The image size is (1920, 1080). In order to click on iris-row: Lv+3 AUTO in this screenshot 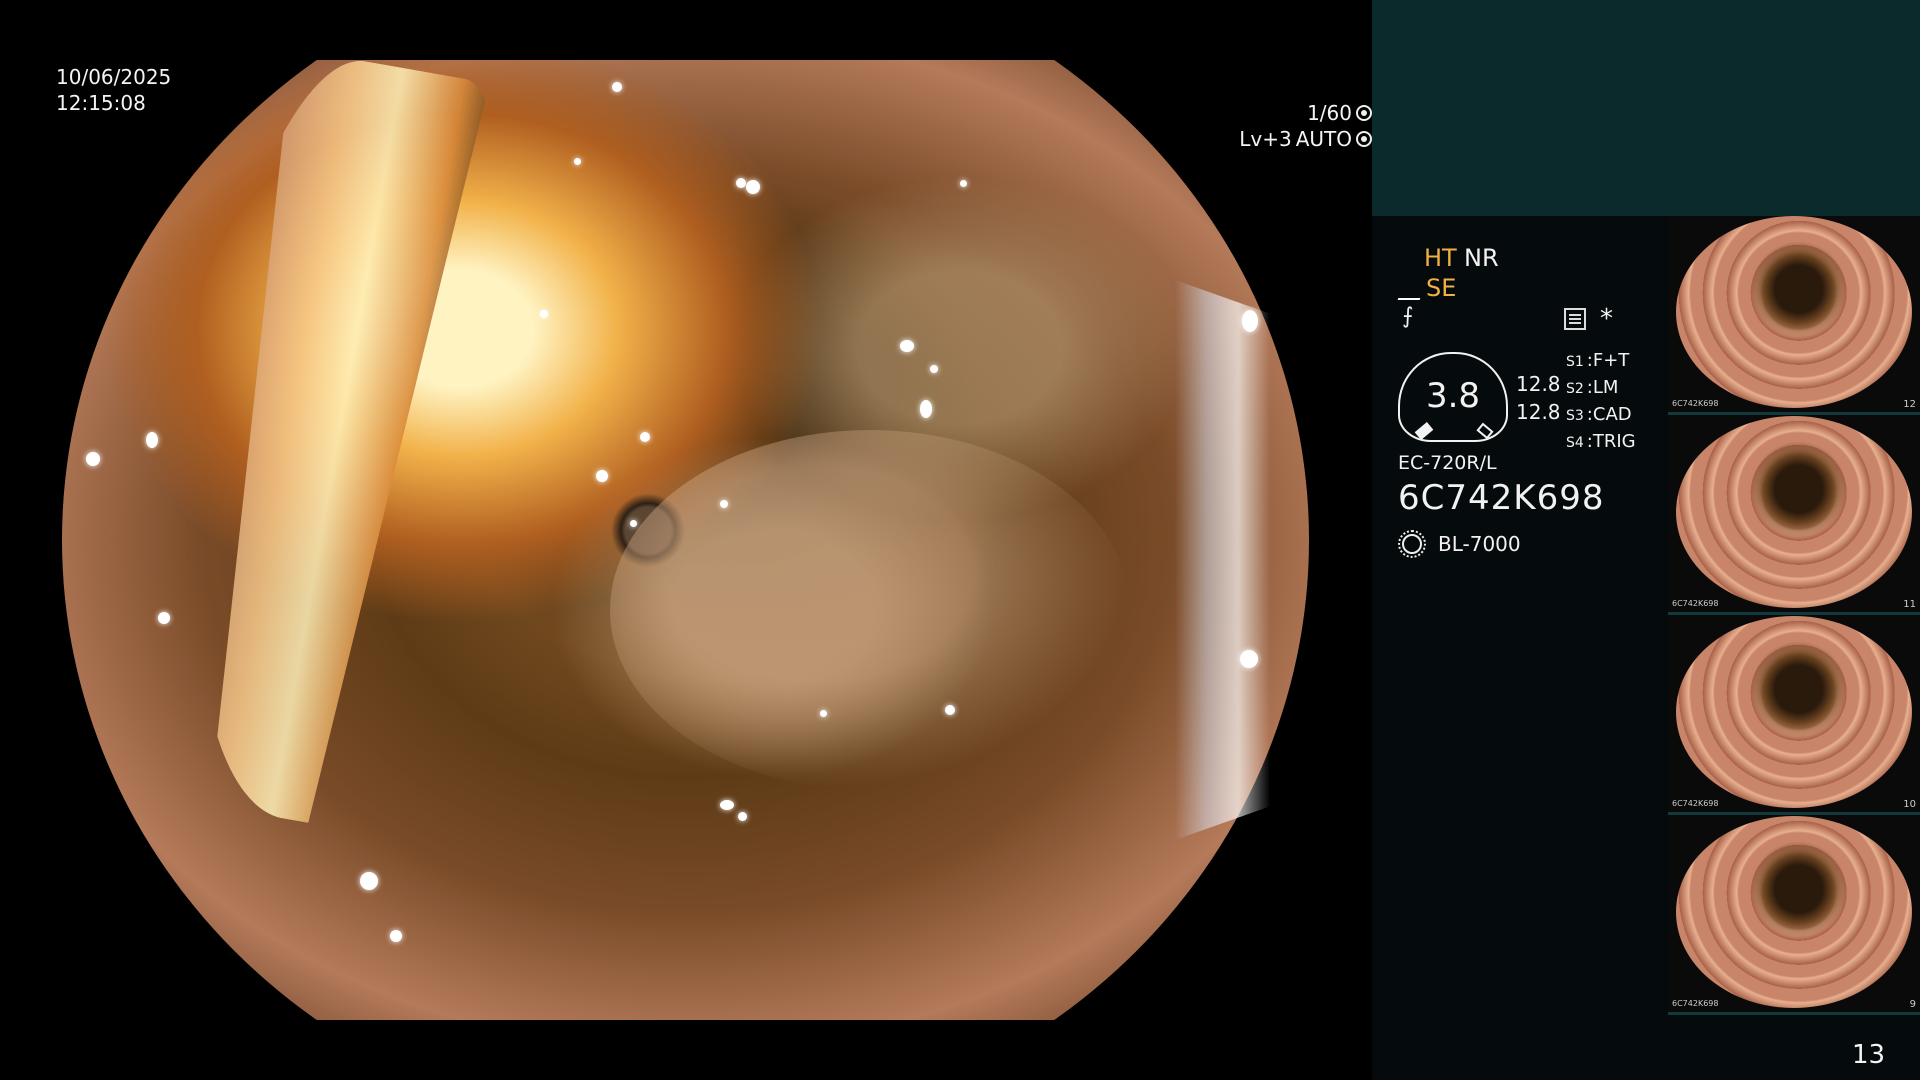, I will do `click(713, 139)`.